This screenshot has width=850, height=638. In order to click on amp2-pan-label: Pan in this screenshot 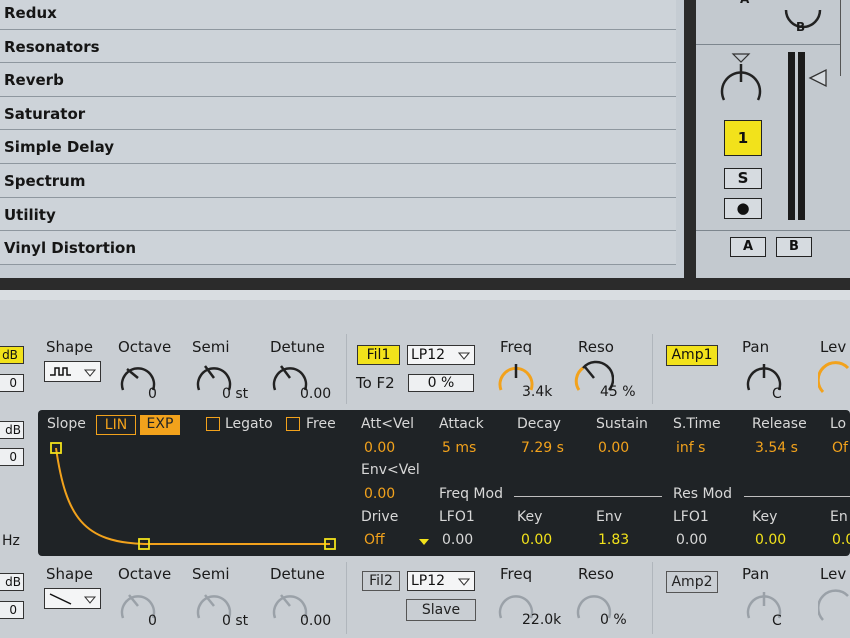, I will do `click(756, 574)`.